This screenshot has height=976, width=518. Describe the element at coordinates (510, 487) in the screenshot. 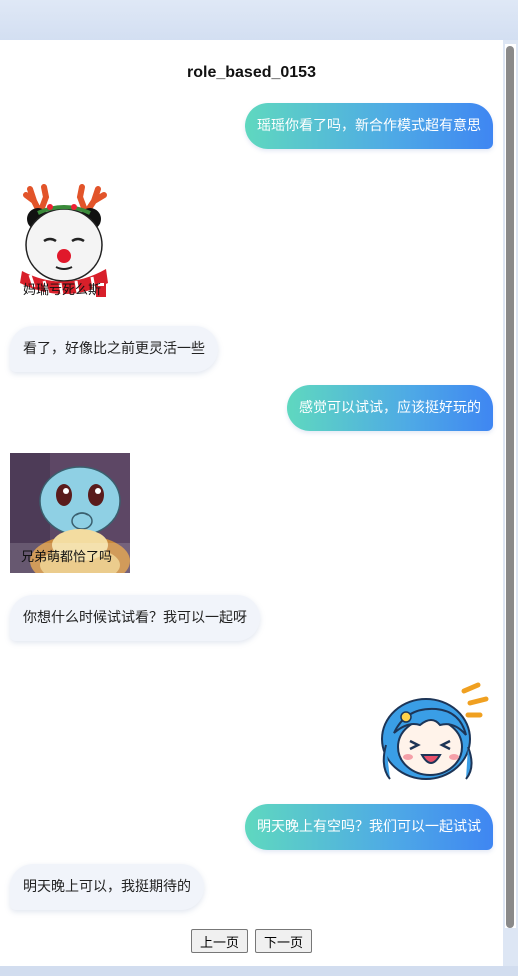

I see `scrollbar-thumb` at that location.